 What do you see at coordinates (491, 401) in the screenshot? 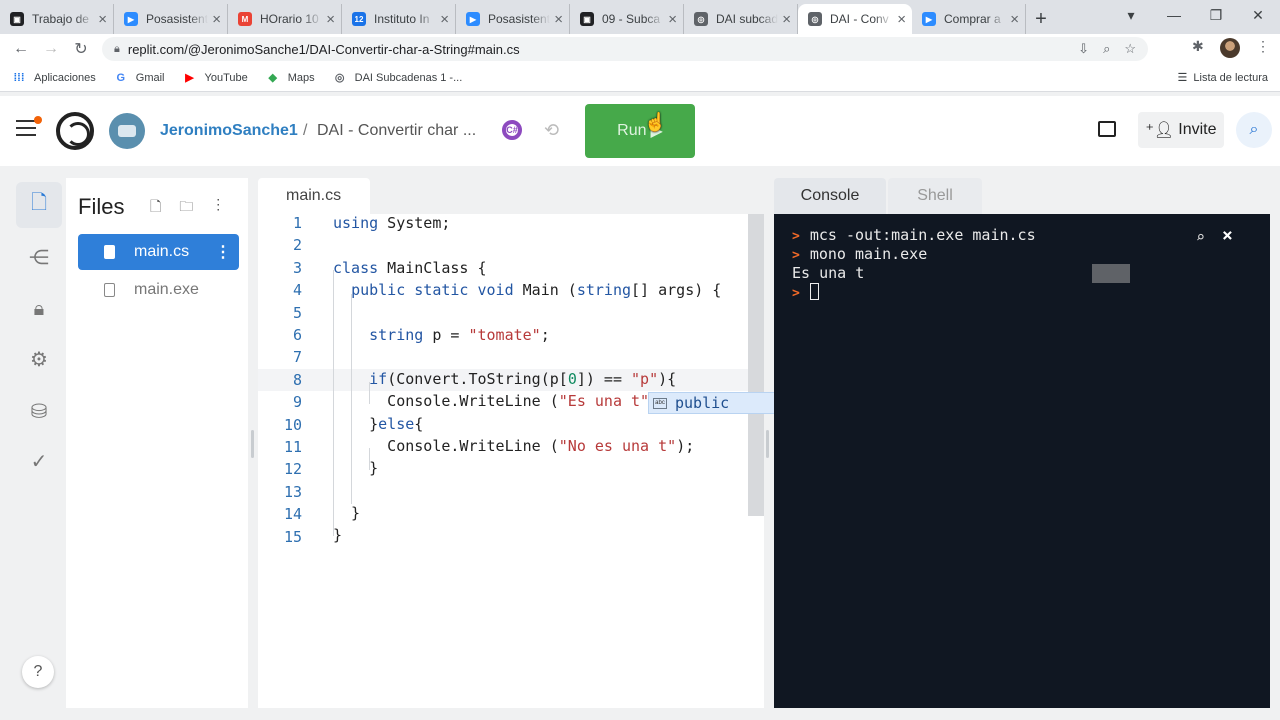
I see `code-line: Console.WriteLine ("Es una t"` at bounding box center [491, 401].